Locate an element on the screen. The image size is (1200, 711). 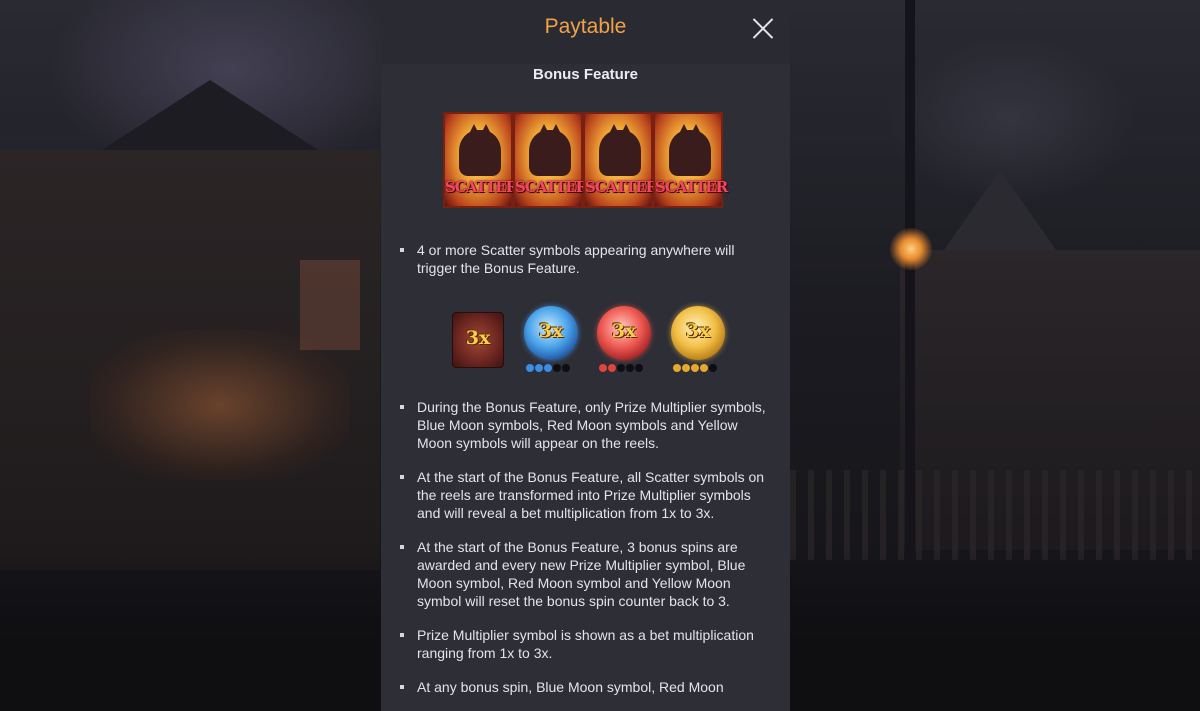
blue-moon-level-dots is located at coordinates (548, 368).